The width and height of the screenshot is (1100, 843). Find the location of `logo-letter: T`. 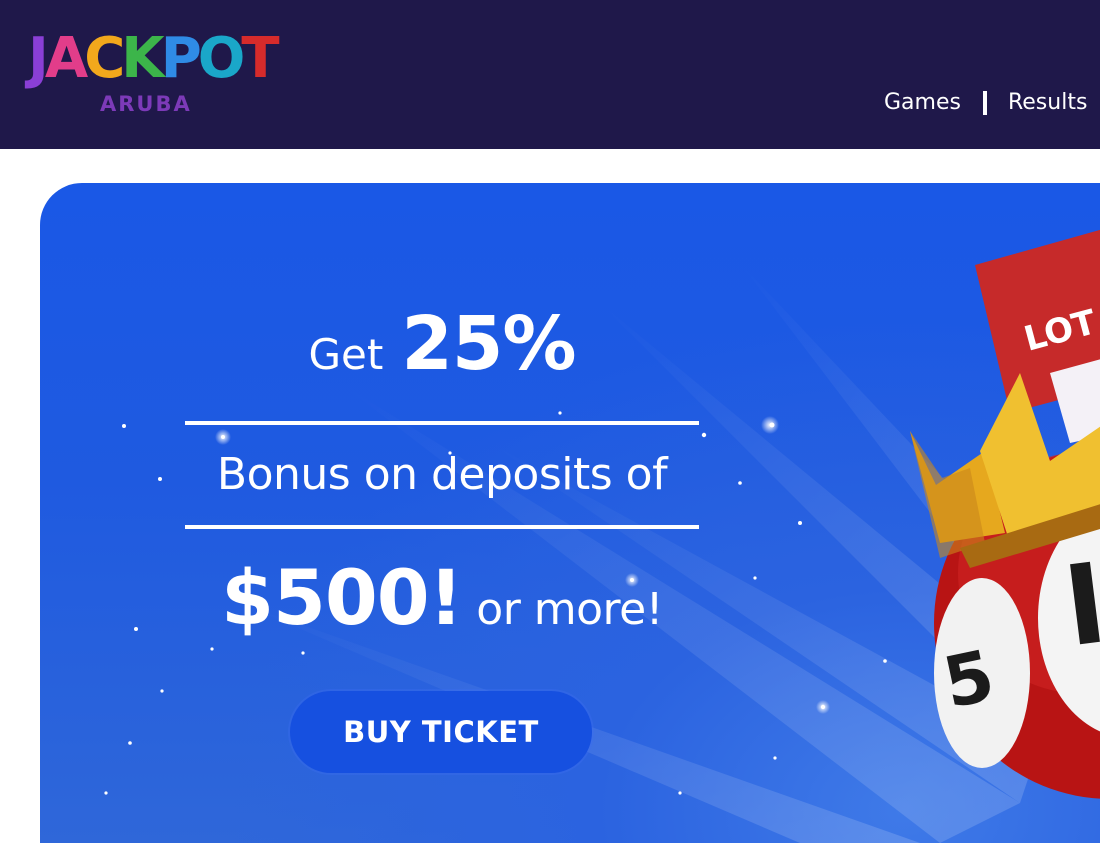

logo-letter: T is located at coordinates (260, 58).